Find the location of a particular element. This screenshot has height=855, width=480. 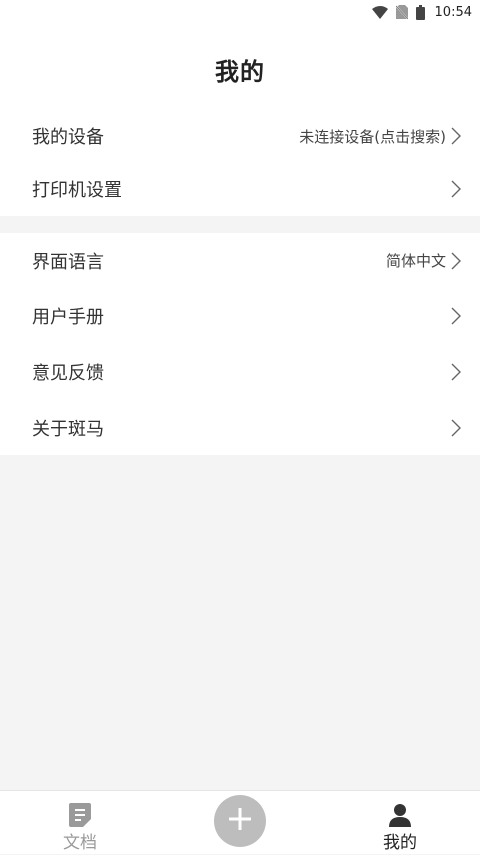

page-header: 我的 is located at coordinates (240, 67).